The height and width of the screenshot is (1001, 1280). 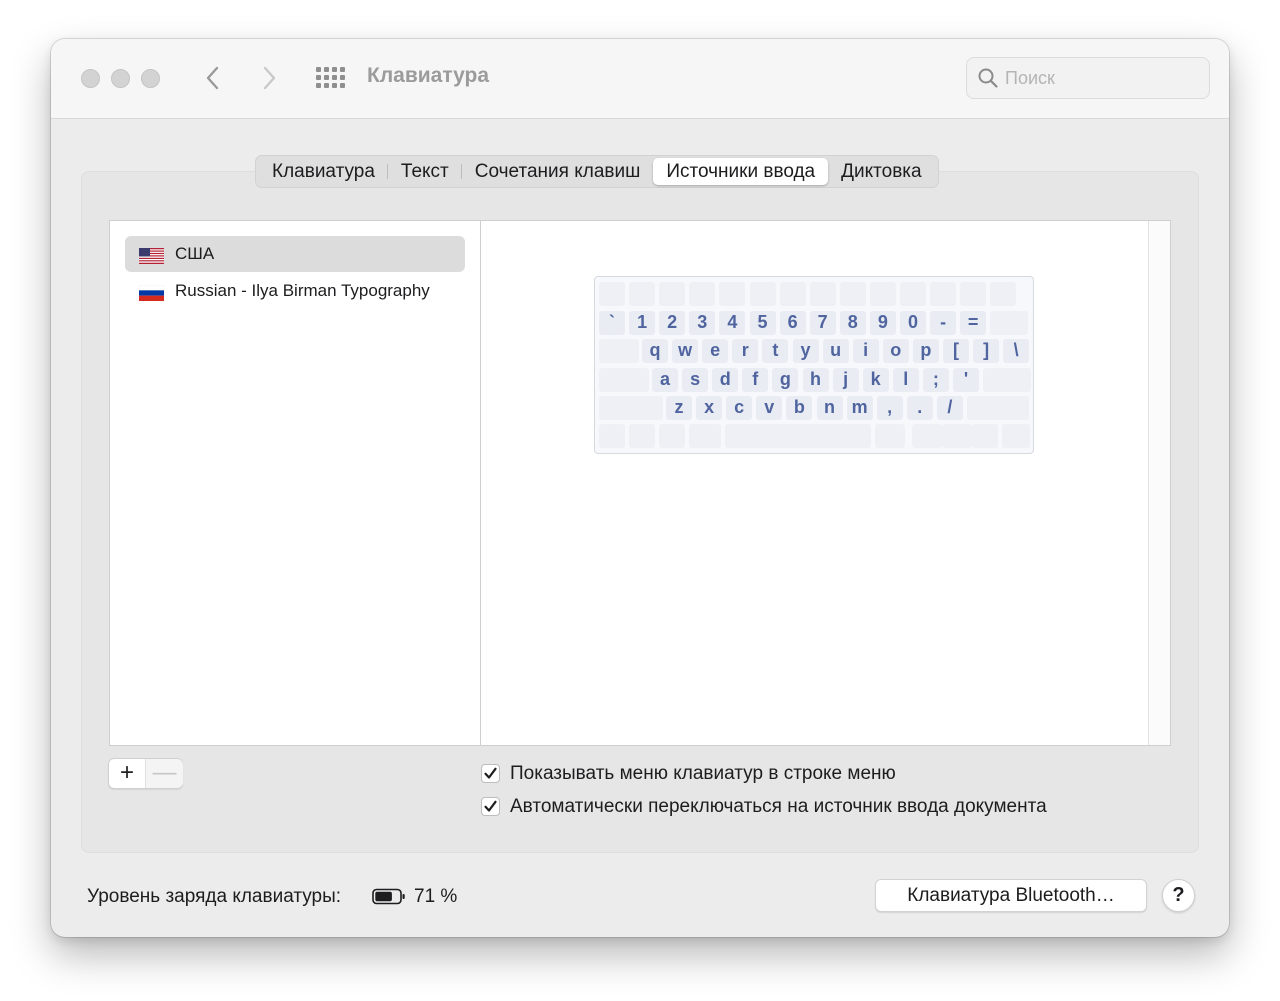 I want to click on battery-fill, so click(x=383, y=896).